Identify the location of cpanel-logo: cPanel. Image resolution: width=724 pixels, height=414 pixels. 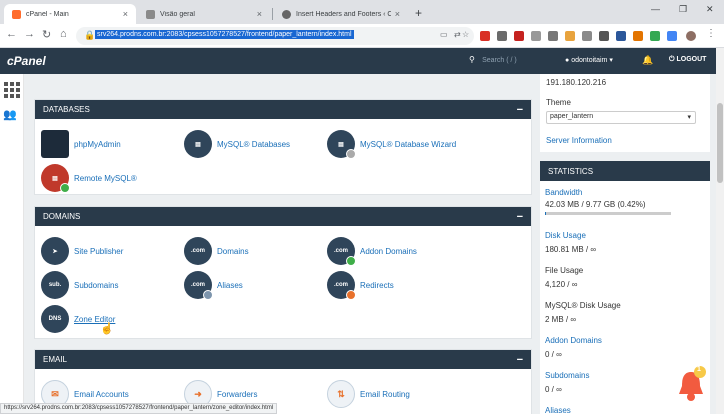
(26, 61).